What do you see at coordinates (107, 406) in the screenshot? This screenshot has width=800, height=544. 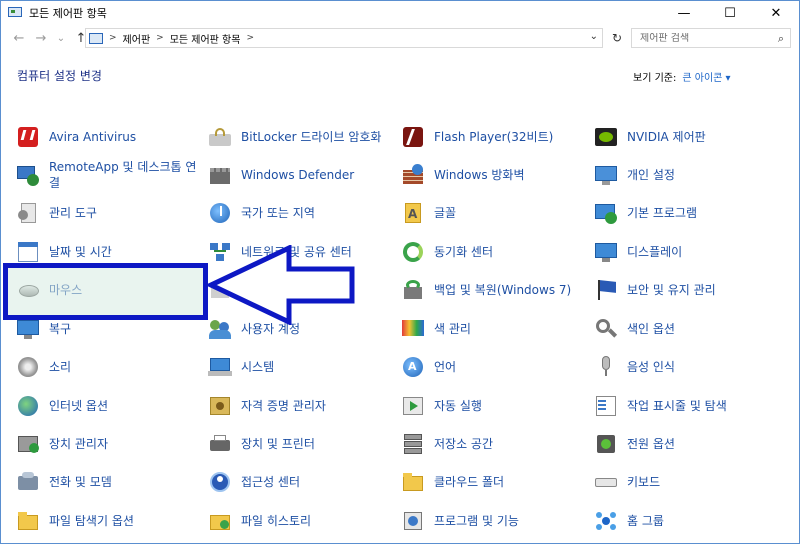 I see `control-panel-item: 인터넷 옵션` at bounding box center [107, 406].